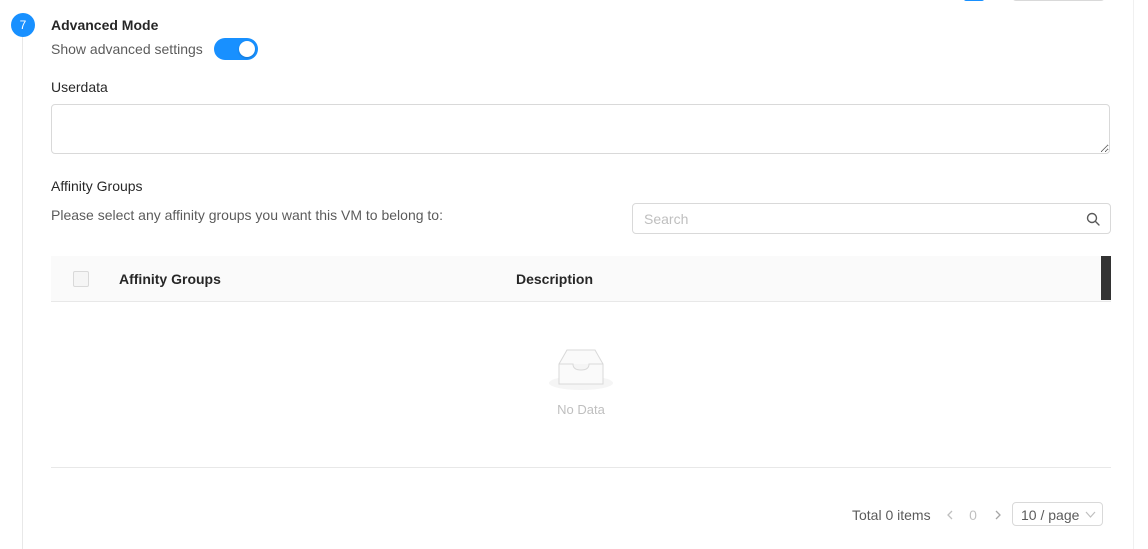  Describe the element at coordinates (22, 292) in the screenshot. I see `step-connector-line` at that location.